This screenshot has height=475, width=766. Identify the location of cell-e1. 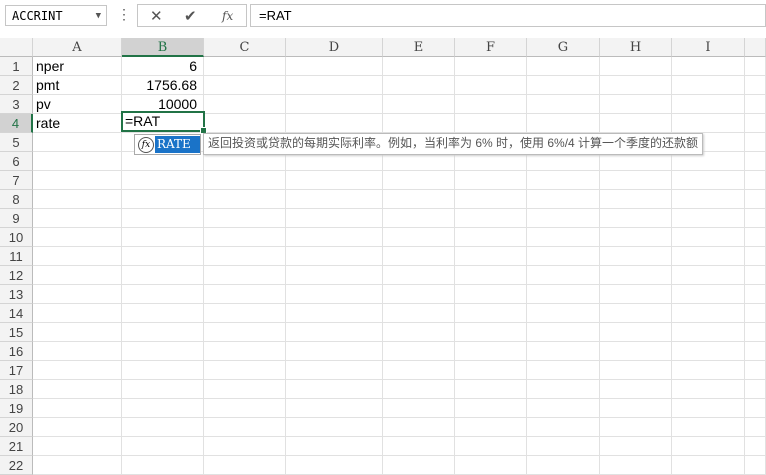
(419, 66).